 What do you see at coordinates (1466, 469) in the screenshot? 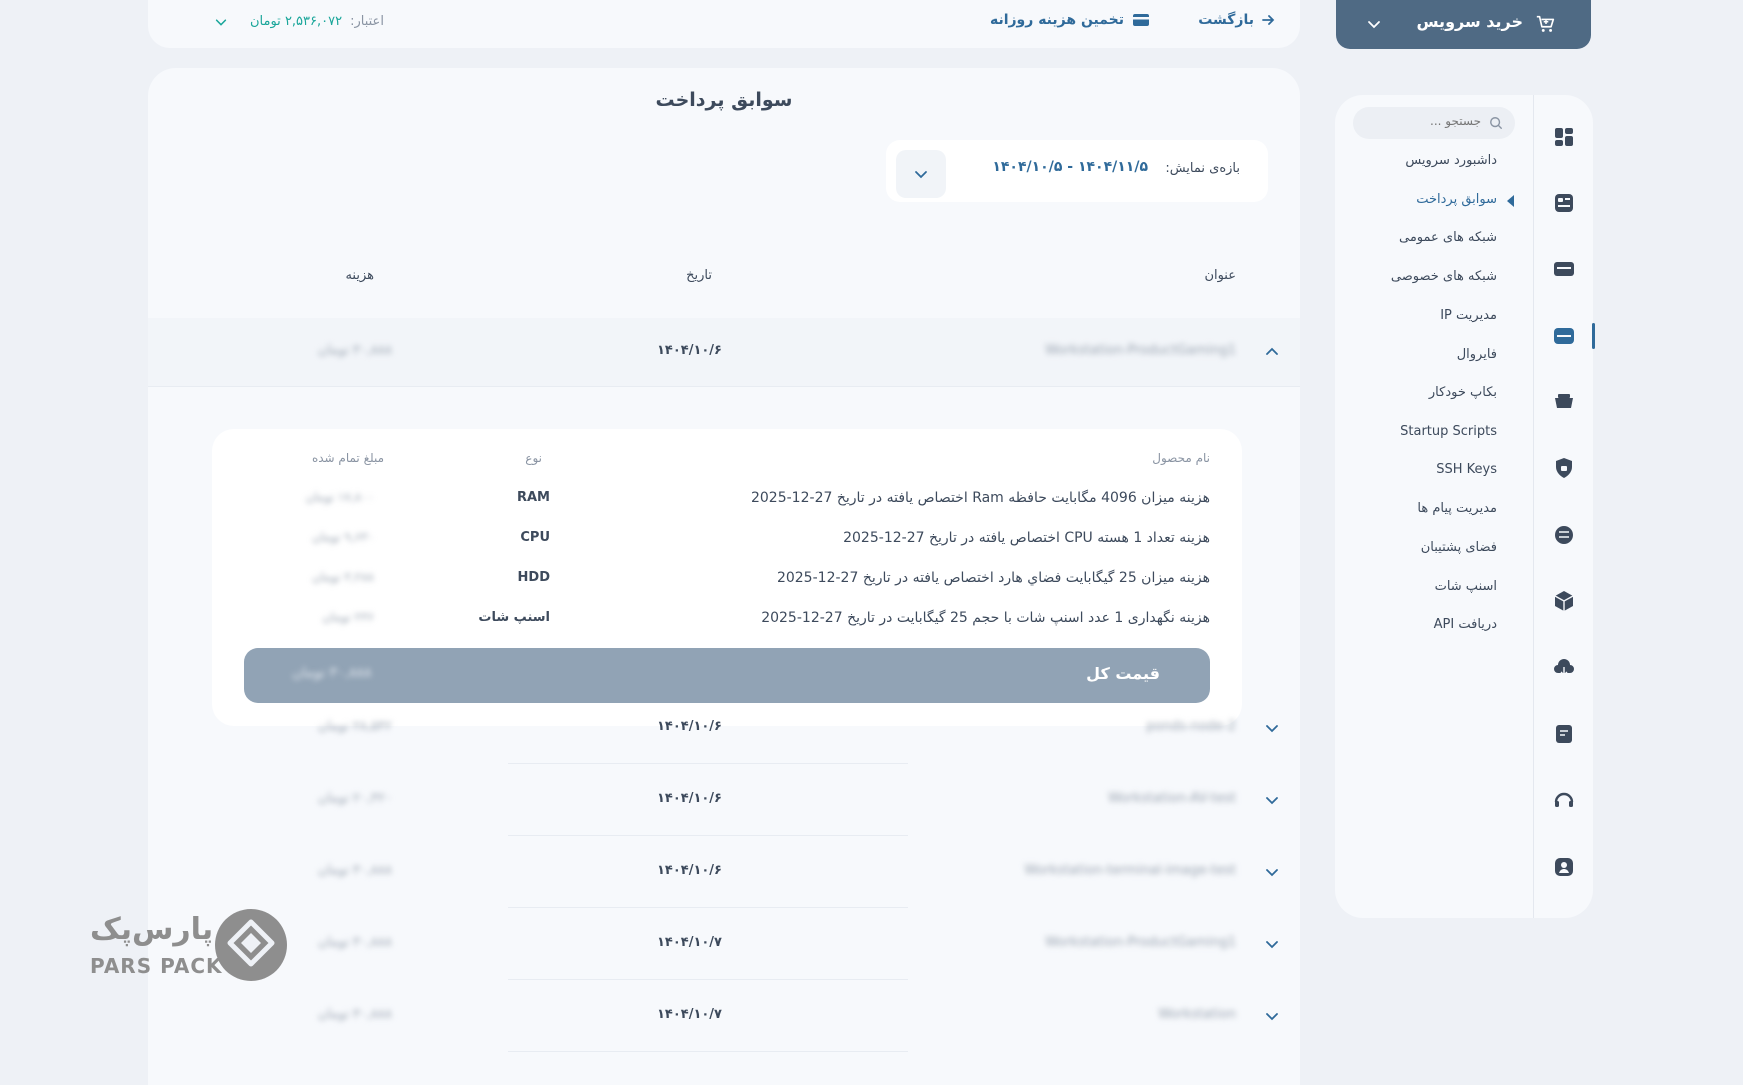
I see `sidebar-item: SSH Keys` at bounding box center [1466, 469].